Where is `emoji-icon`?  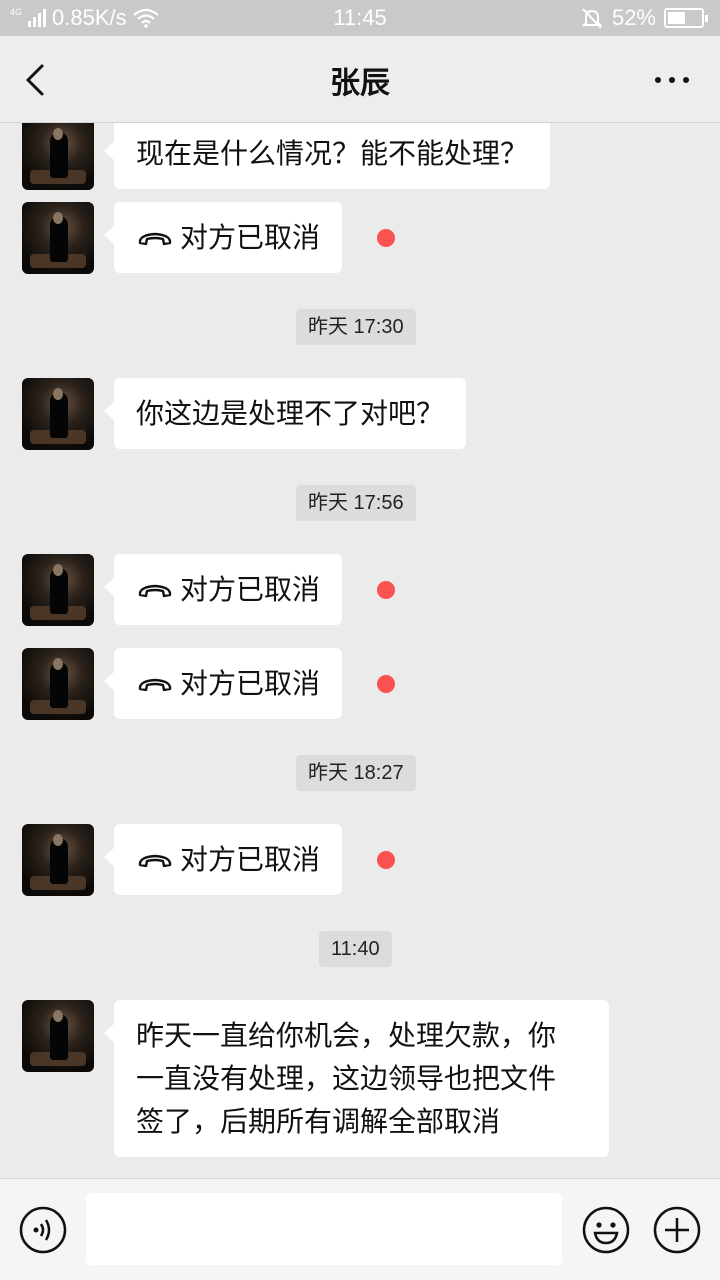
emoji-icon is located at coordinates (606, 1230).